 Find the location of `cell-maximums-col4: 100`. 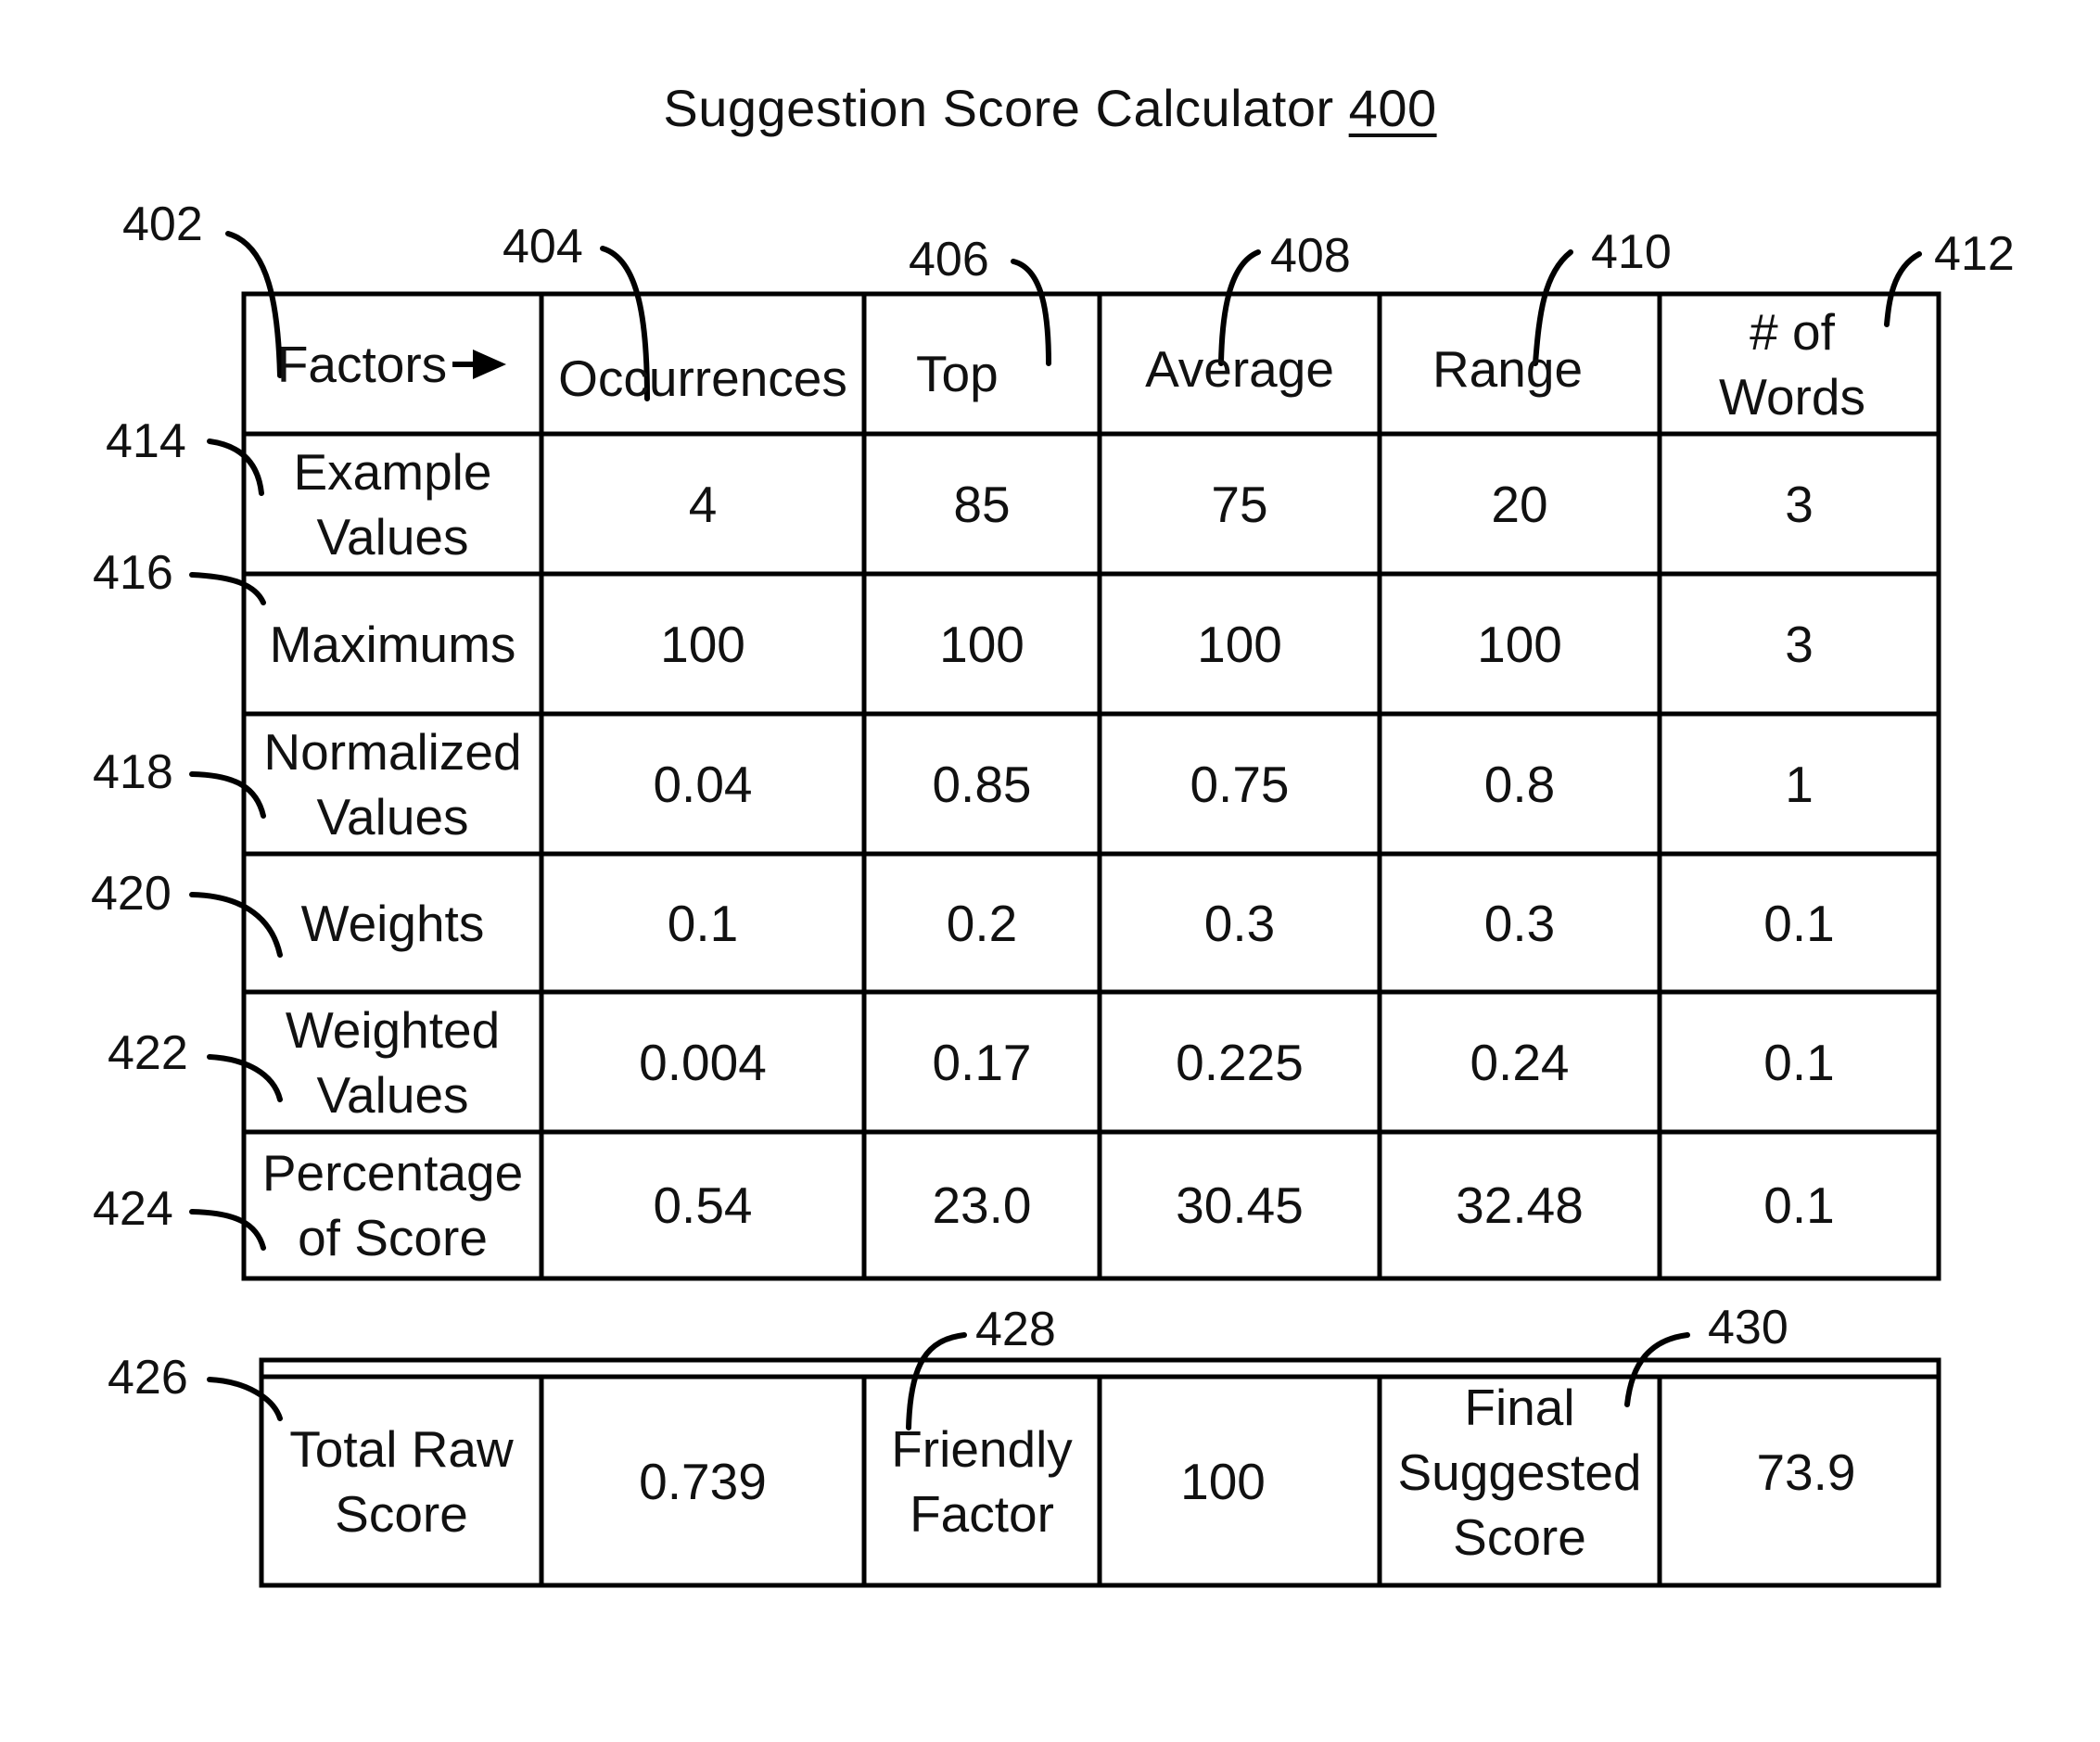

cell-maximums-col4: 100 is located at coordinates (1519, 644).